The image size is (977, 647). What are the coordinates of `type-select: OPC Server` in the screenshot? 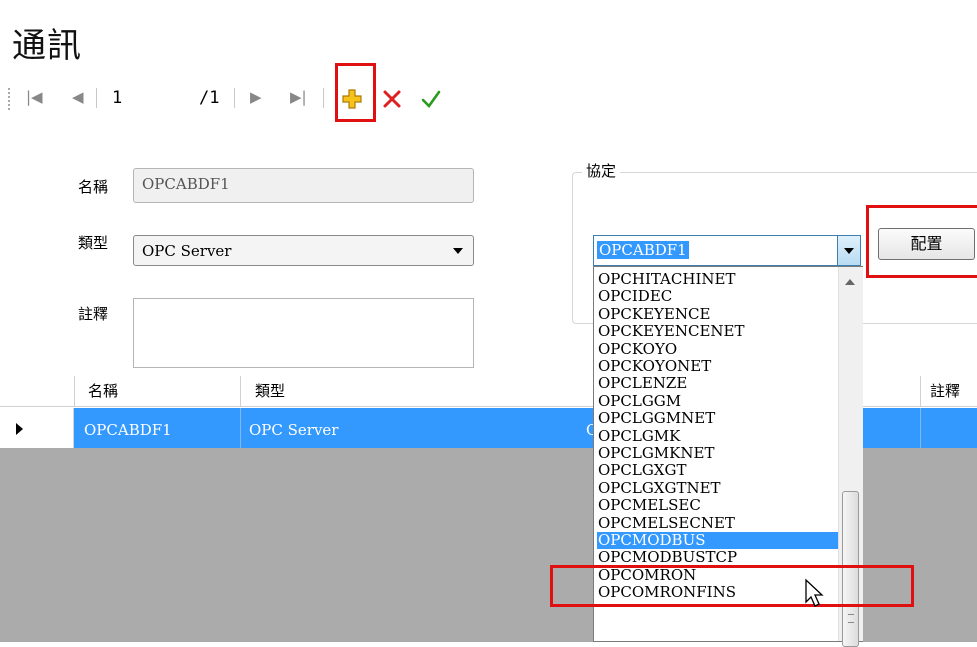 It's located at (303, 250).